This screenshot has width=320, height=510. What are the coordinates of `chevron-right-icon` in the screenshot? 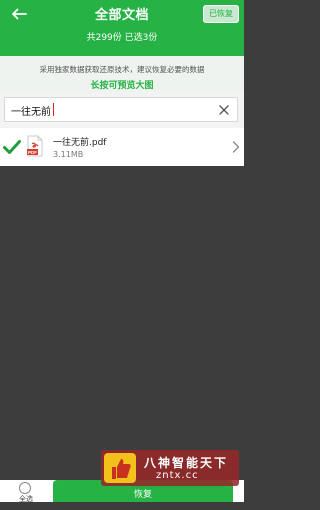 It's located at (236, 147).